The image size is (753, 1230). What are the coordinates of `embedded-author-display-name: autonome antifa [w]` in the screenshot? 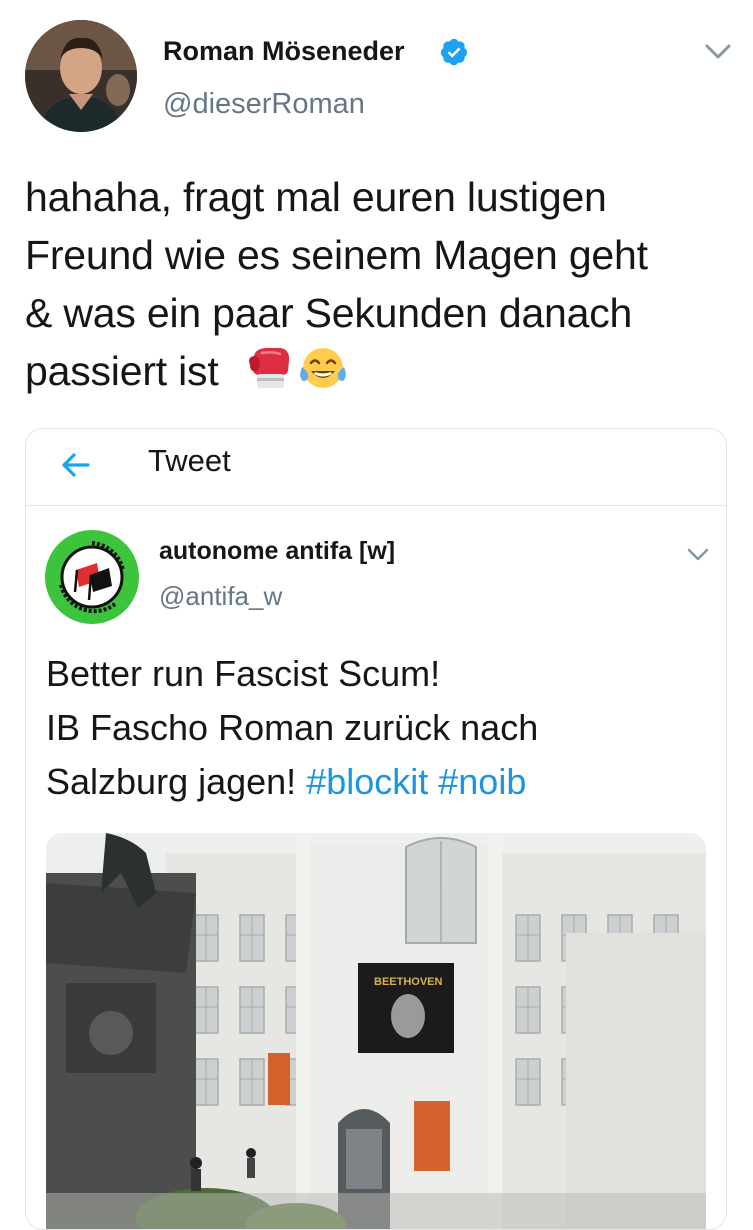 It's located at (277, 551).